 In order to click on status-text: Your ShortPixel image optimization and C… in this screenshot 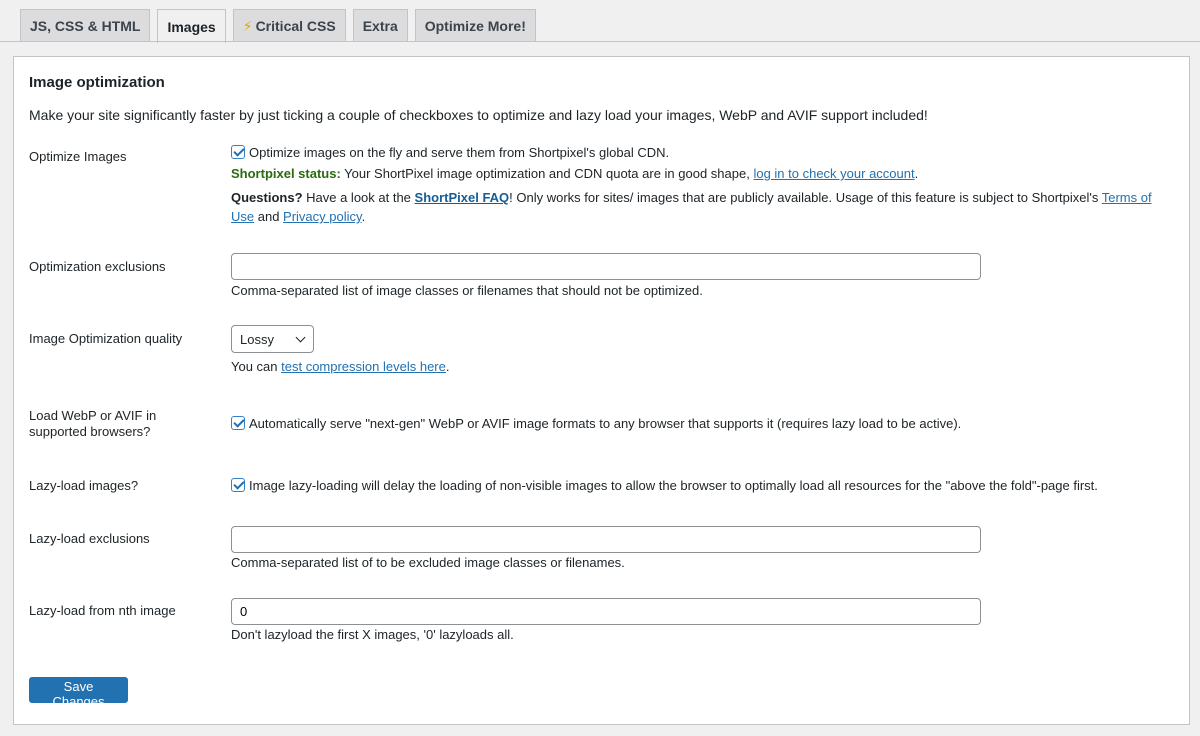, I will do `click(547, 173)`.